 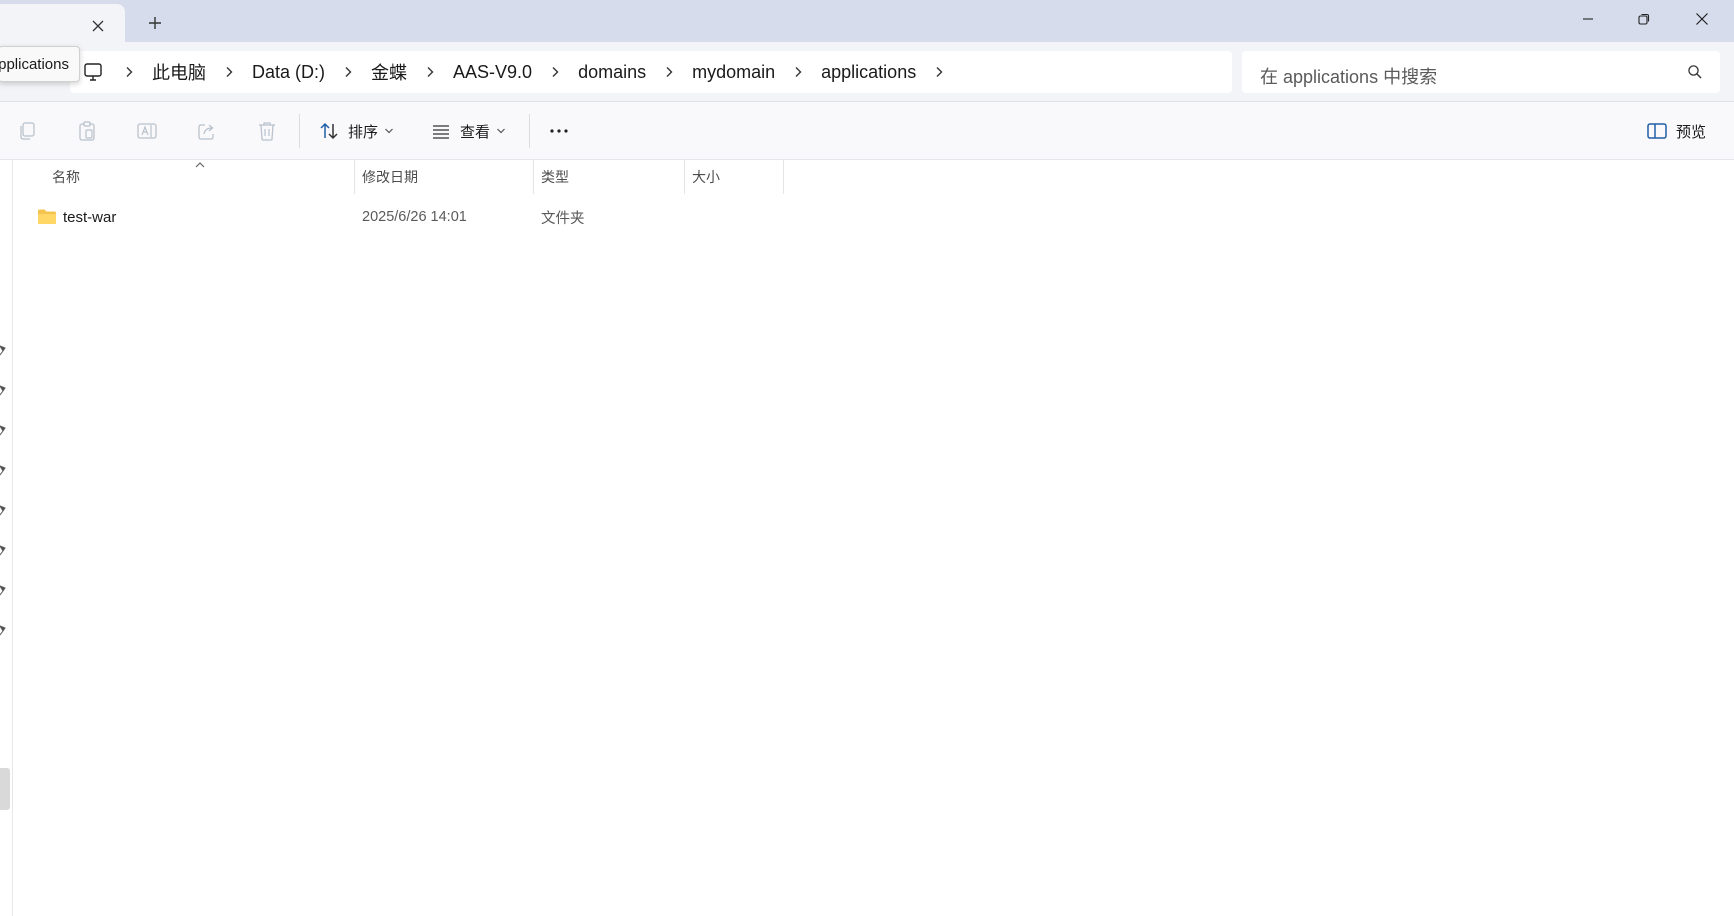 I want to click on column-type-label: 类型, so click(x=555, y=177).